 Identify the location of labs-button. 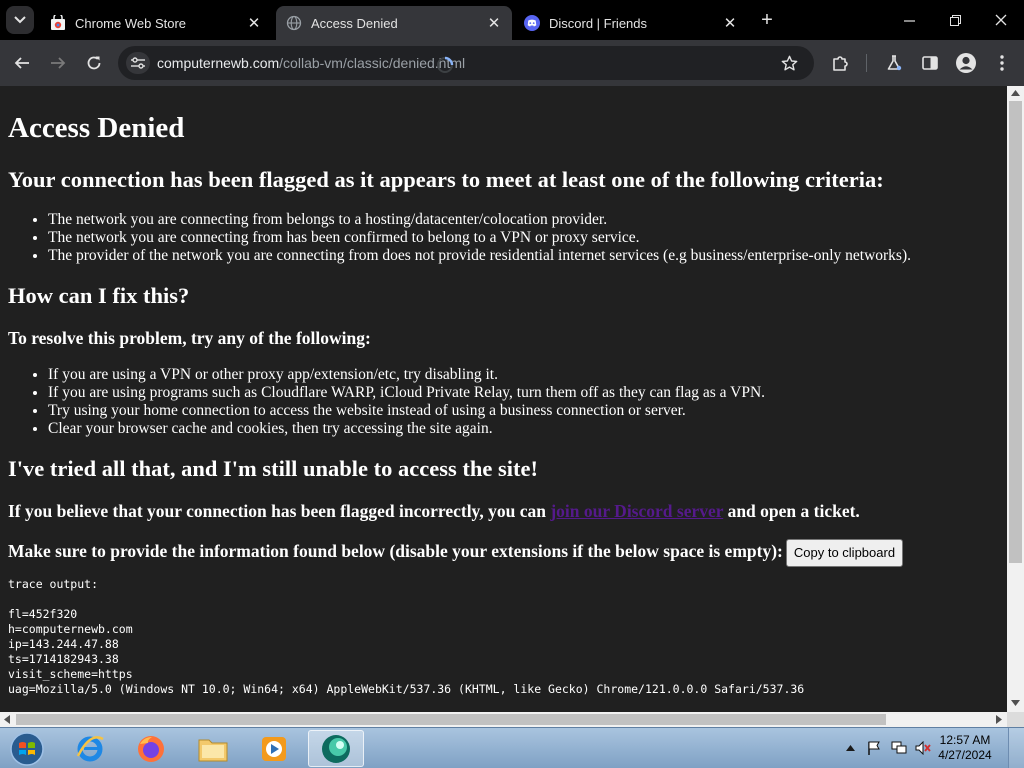
(894, 63).